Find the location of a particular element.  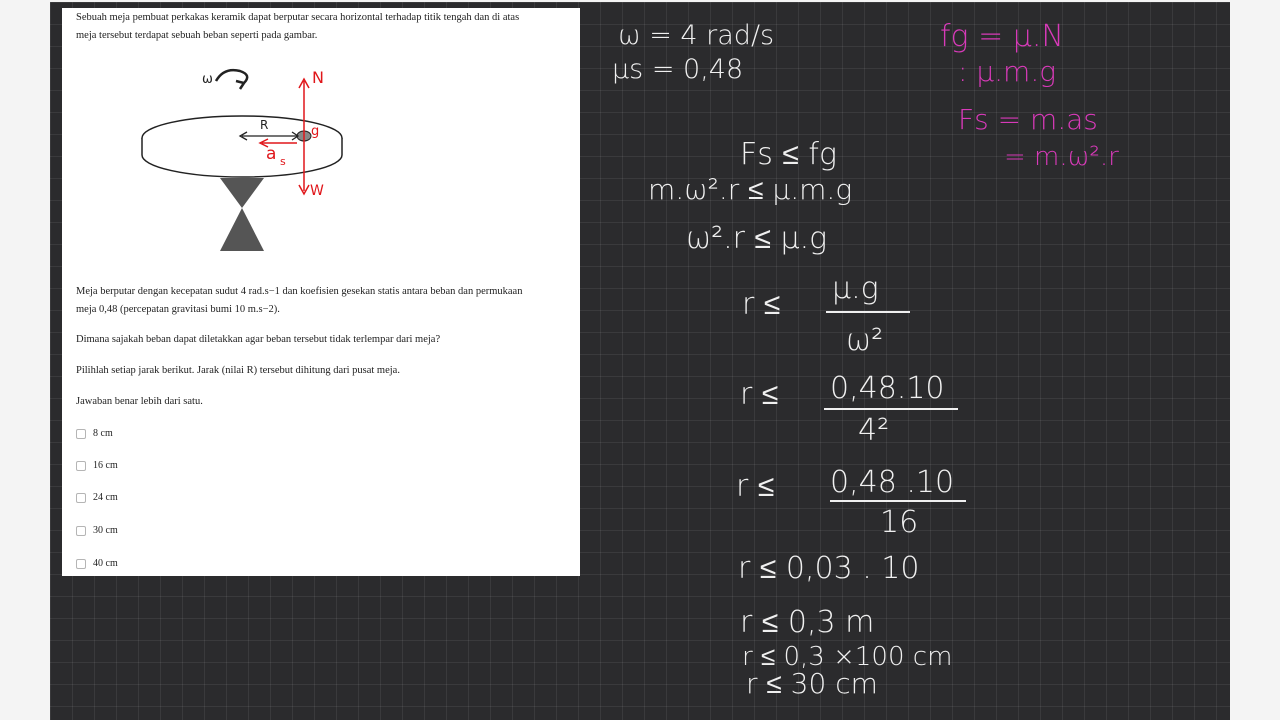

option-40cm: 40 cm is located at coordinates (97, 564).